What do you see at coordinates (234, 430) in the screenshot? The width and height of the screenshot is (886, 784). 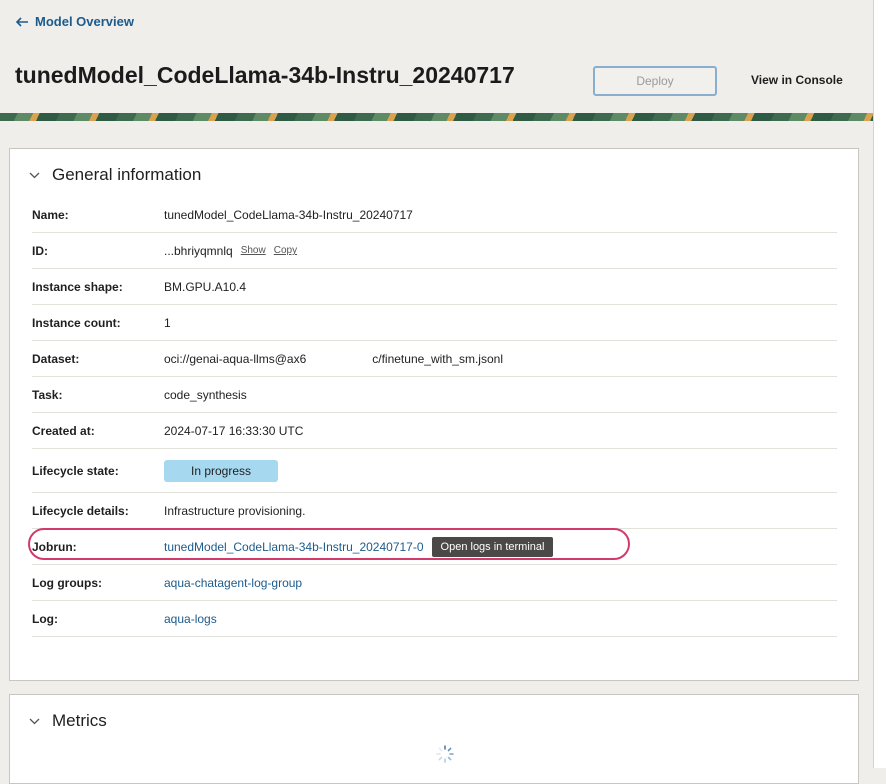 I see `detail-value: 2024-07-17 16:33:30 UTC` at bounding box center [234, 430].